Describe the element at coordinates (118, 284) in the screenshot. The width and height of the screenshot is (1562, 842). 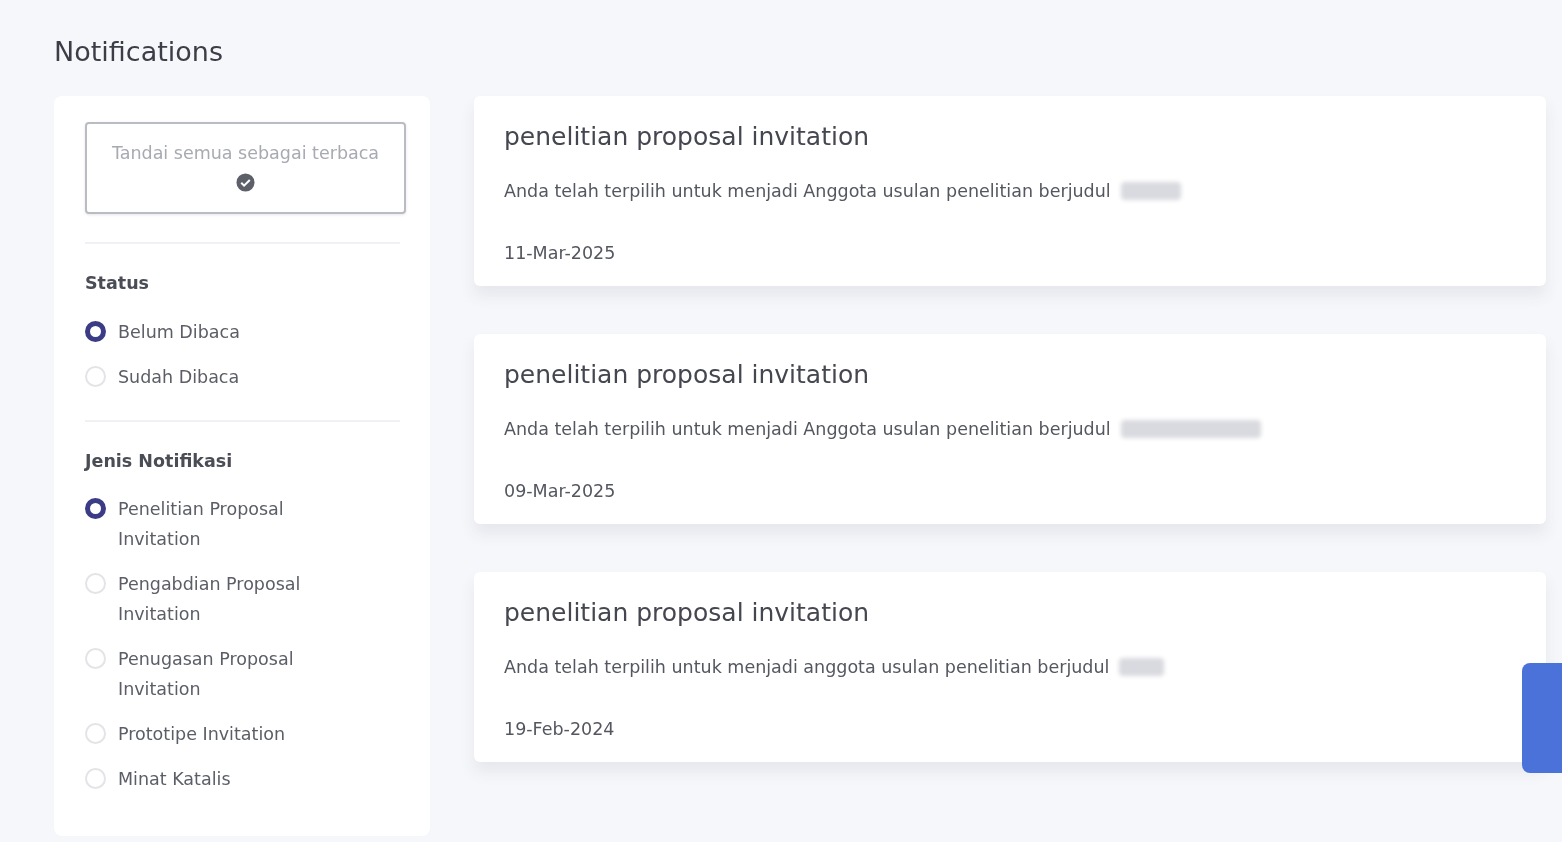
I see `filter-heading: Status` at that location.